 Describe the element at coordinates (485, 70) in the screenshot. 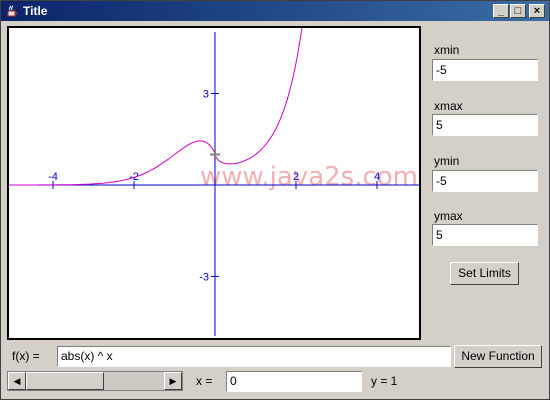

I see `xmin-input` at that location.